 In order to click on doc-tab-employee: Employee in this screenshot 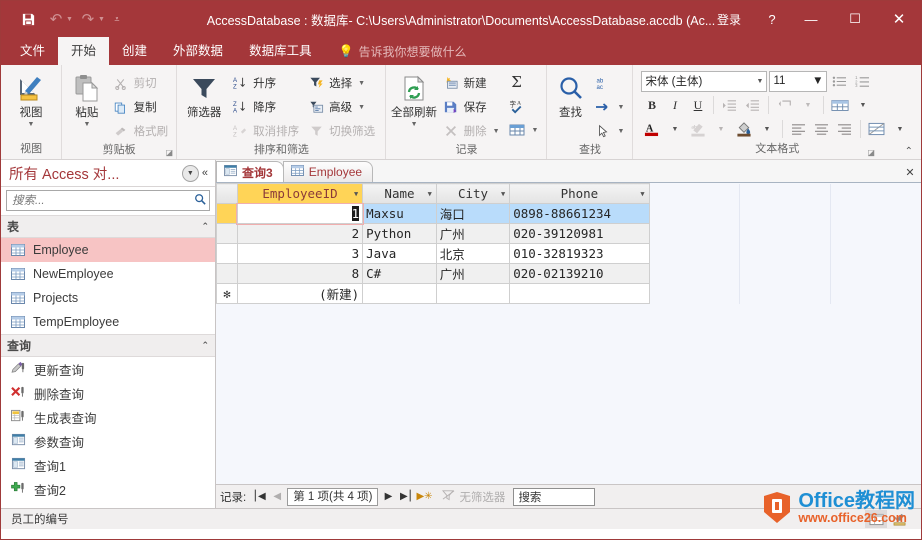, I will do `click(328, 171)`.